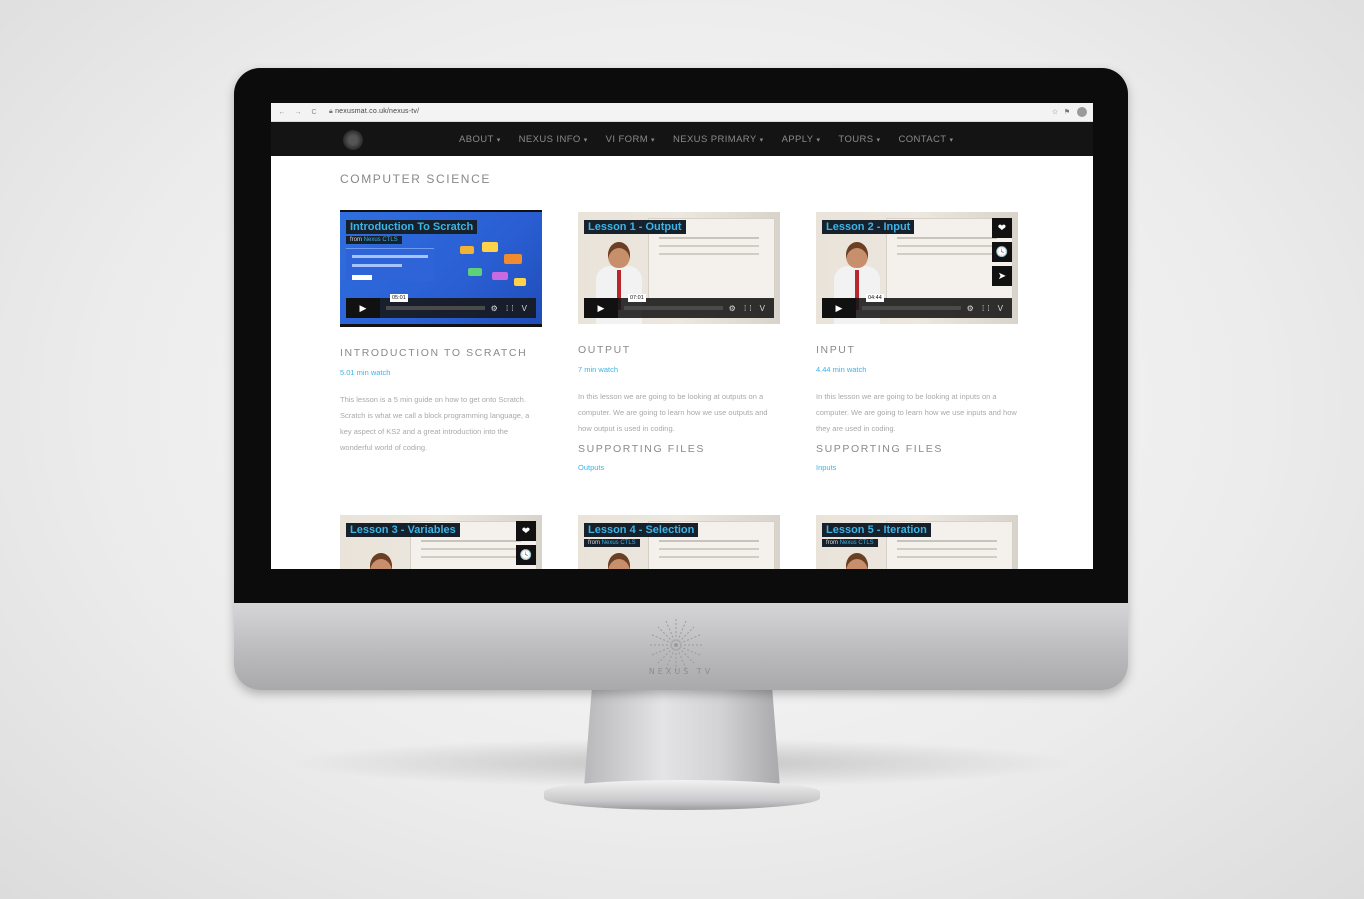 This screenshot has height=899, width=1364. Describe the element at coordinates (681, 671) in the screenshot. I see `nexus-tv-wordmark: NEXUS TV` at that location.